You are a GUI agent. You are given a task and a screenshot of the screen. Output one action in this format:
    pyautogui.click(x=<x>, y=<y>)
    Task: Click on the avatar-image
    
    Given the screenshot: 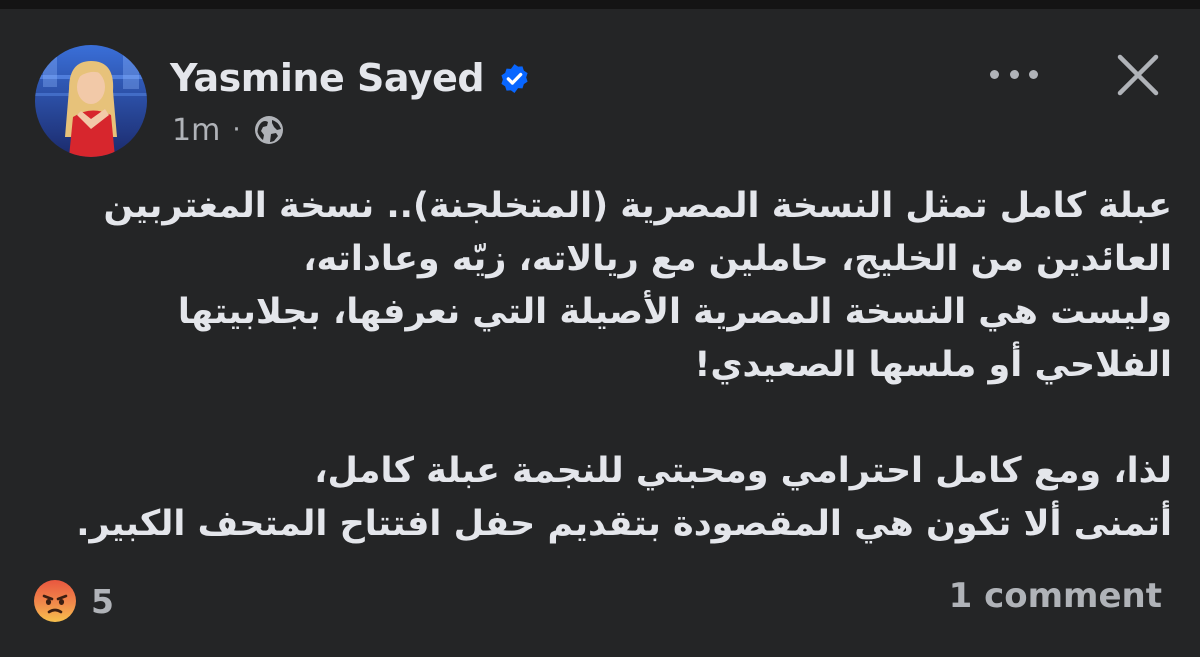 What is the action you would take?
    pyautogui.click(x=91, y=101)
    